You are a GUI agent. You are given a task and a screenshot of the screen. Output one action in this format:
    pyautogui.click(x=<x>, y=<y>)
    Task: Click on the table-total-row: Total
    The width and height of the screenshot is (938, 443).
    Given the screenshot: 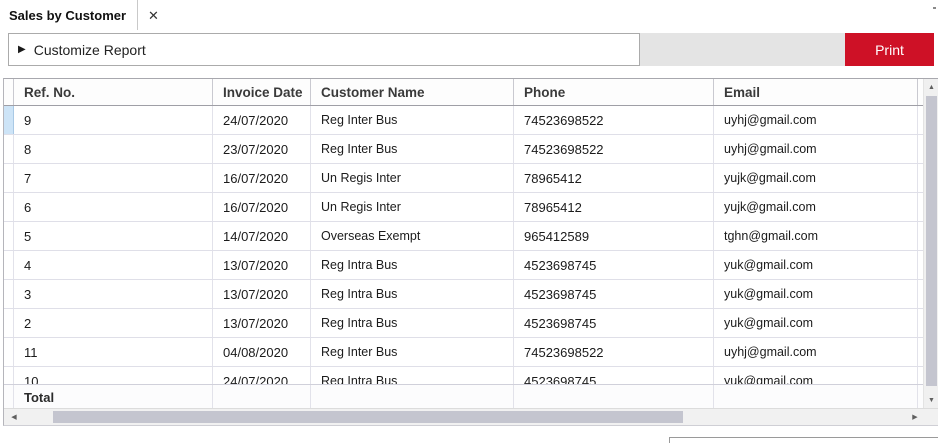 What is the action you would take?
    pyautogui.click(x=471, y=396)
    